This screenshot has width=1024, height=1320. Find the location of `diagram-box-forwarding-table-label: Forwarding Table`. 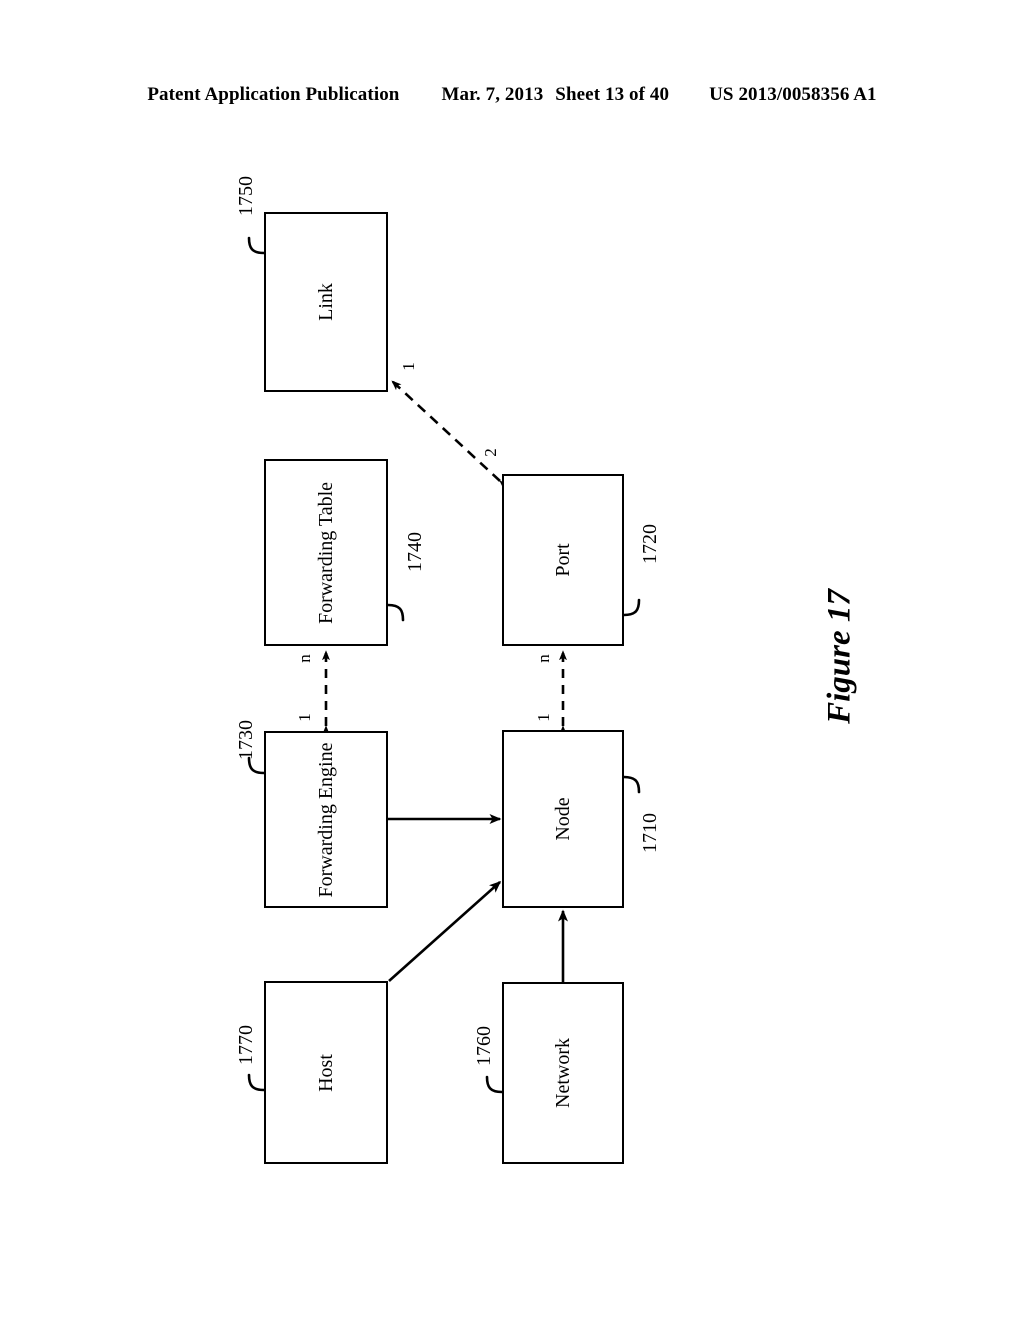

diagram-box-forwarding-table-label: Forwarding Table is located at coordinates (326, 552).